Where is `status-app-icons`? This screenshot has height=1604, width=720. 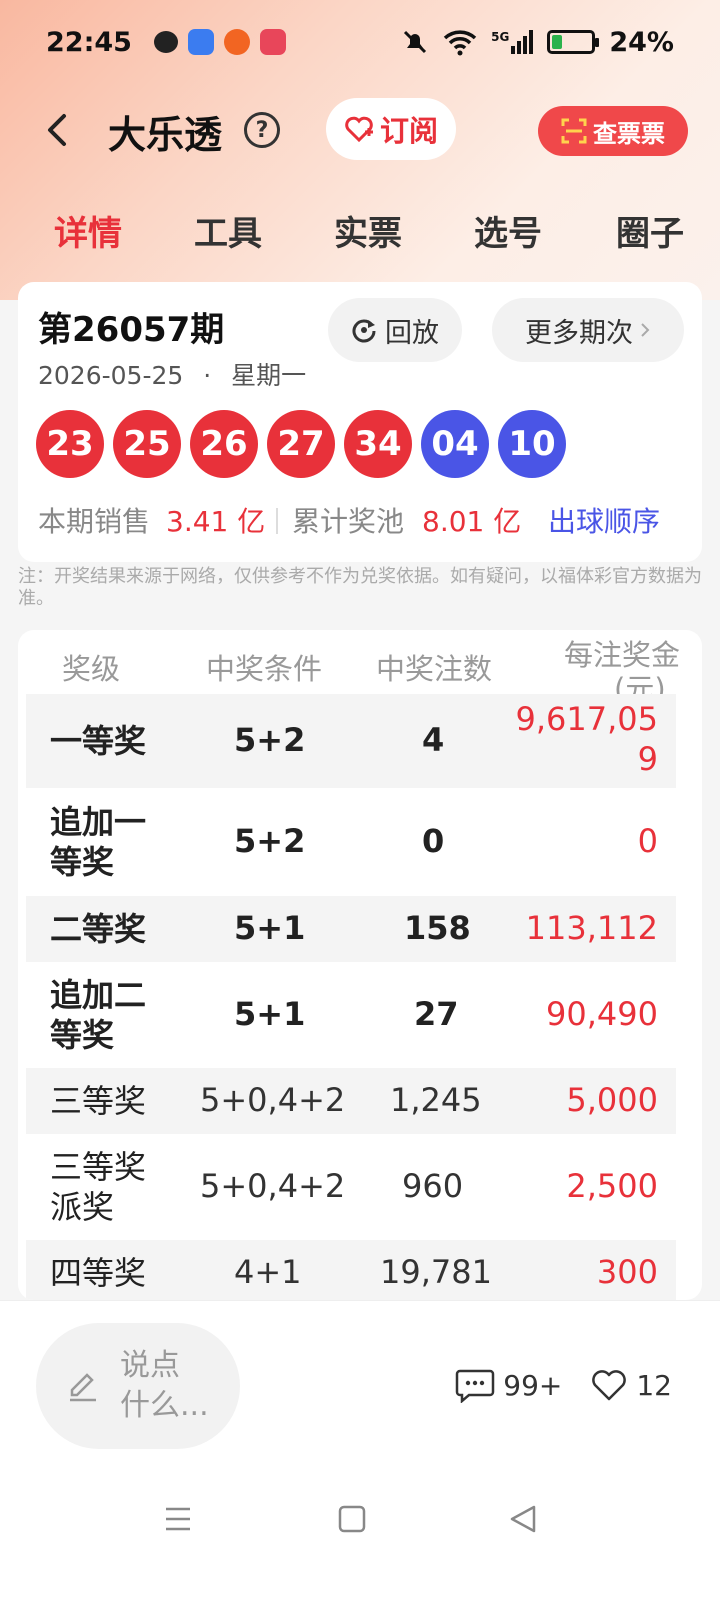
status-app-icons is located at coordinates (219, 42).